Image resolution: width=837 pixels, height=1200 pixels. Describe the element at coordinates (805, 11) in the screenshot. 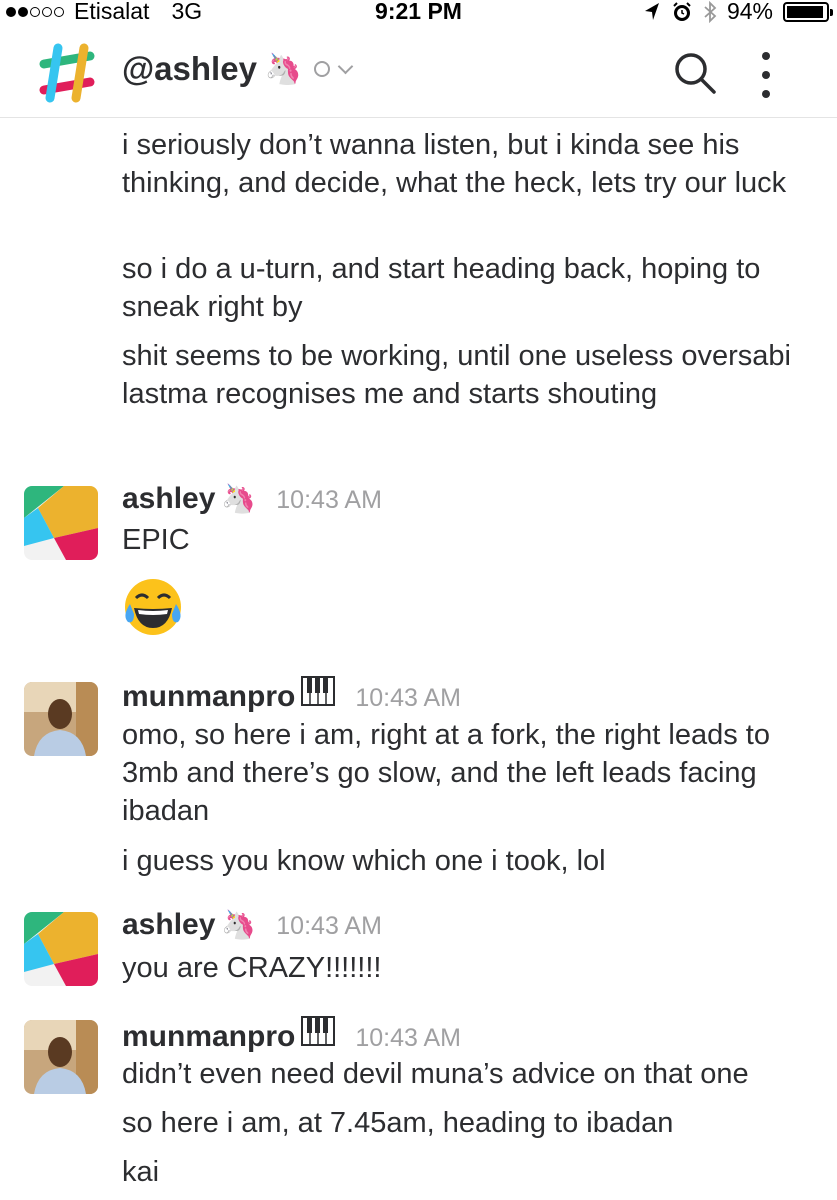

I see `battery-fill` at that location.